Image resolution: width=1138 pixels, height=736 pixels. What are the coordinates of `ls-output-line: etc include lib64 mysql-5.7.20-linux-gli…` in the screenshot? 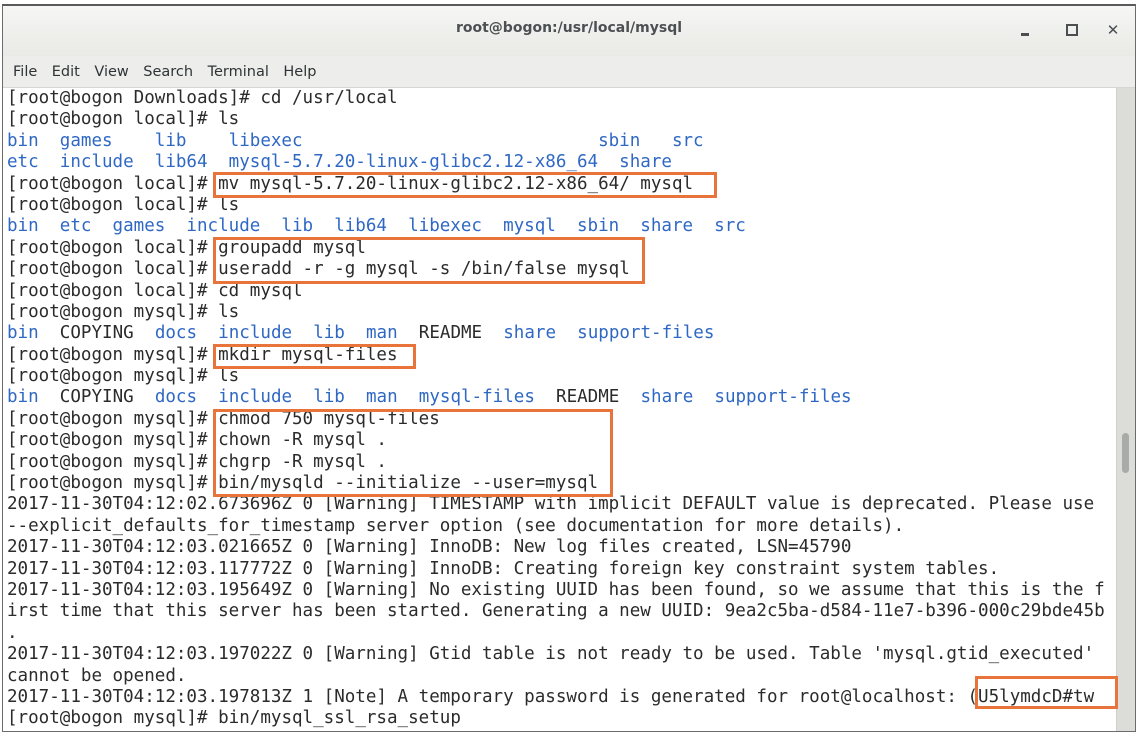 It's located at (556, 162).